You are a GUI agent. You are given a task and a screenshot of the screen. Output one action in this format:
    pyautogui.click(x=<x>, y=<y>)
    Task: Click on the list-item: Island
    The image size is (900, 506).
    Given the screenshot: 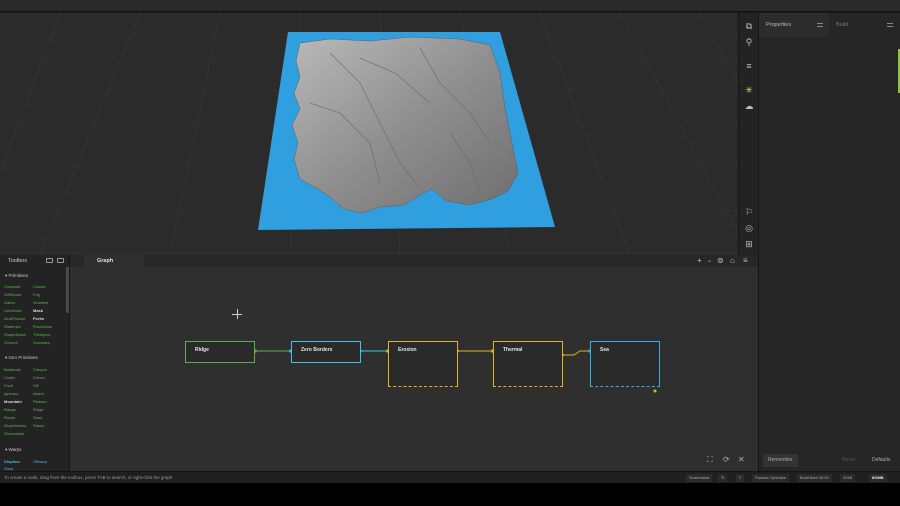 What is the action you would take?
    pyautogui.click(x=38, y=393)
    